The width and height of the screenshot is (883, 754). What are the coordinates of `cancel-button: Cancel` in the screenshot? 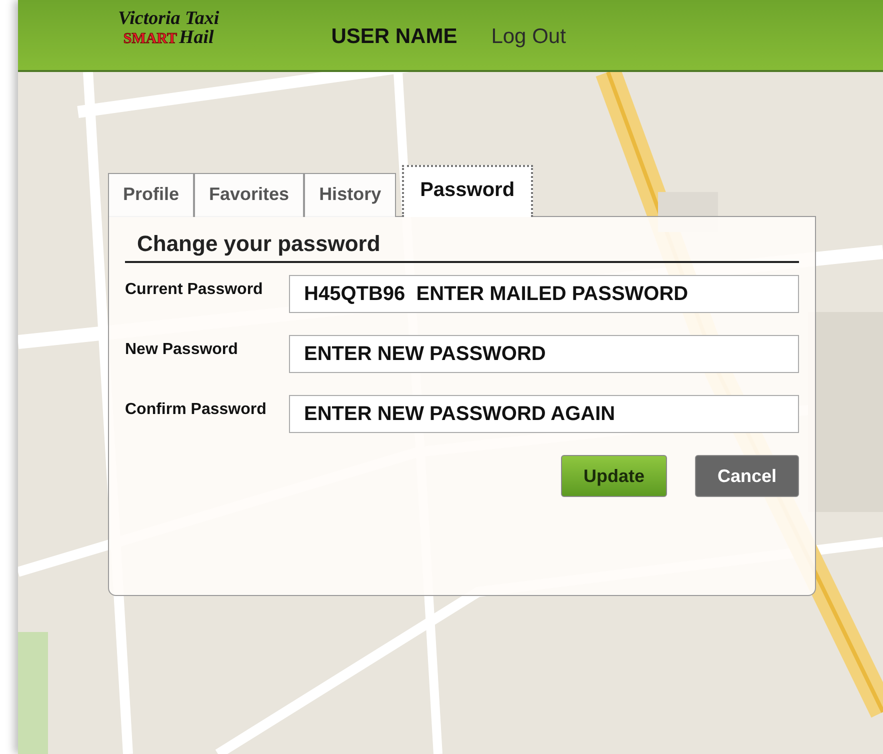 It's located at (747, 476).